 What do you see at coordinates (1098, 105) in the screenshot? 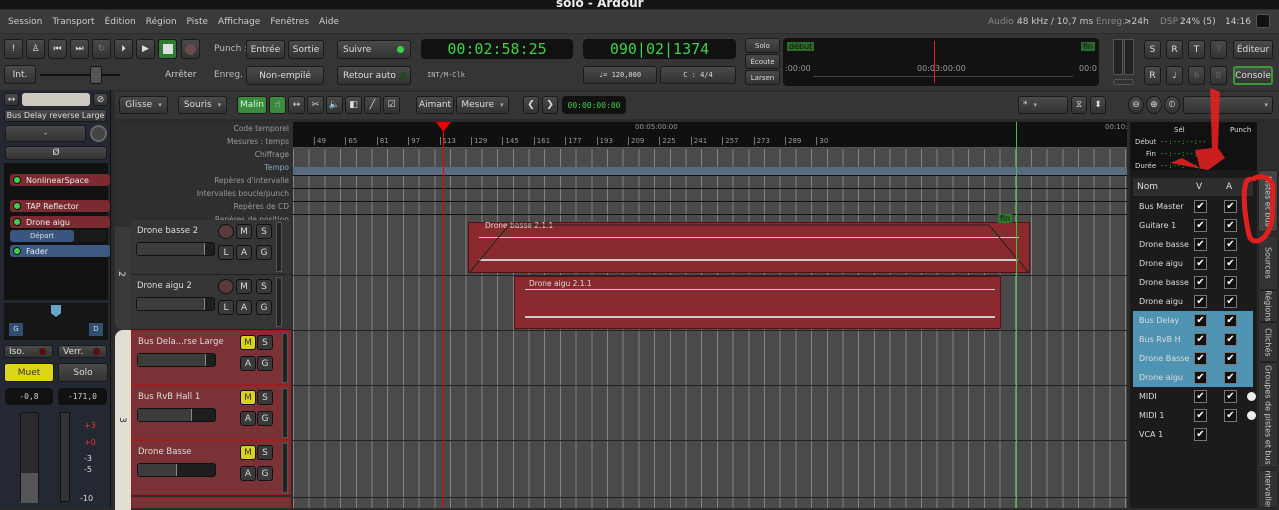
I see `expand-tracks-icon: ⬍` at bounding box center [1098, 105].